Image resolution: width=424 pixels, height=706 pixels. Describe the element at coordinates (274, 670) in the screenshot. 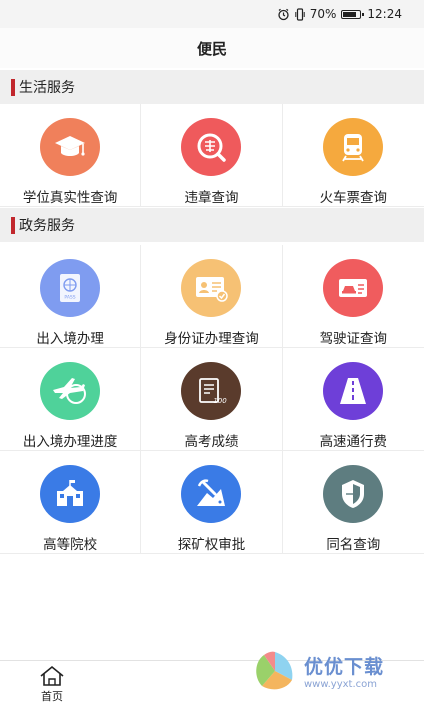

I see `watermark-leaf-icon` at that location.